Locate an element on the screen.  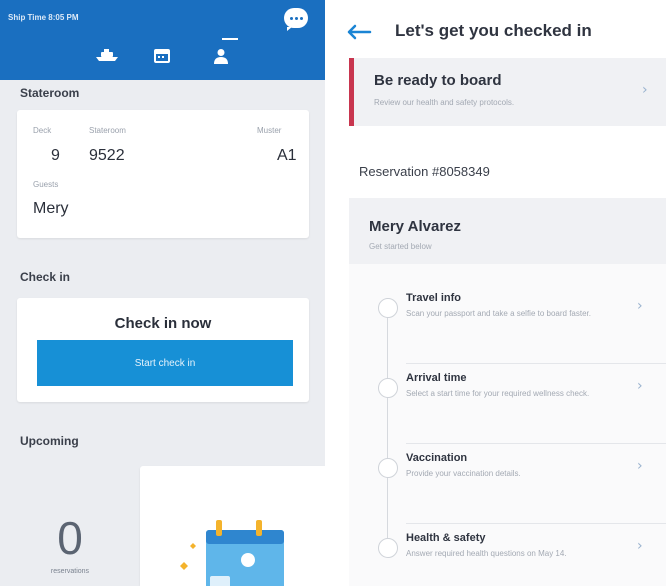
reservation-count: 0 is located at coordinates (70, 538).